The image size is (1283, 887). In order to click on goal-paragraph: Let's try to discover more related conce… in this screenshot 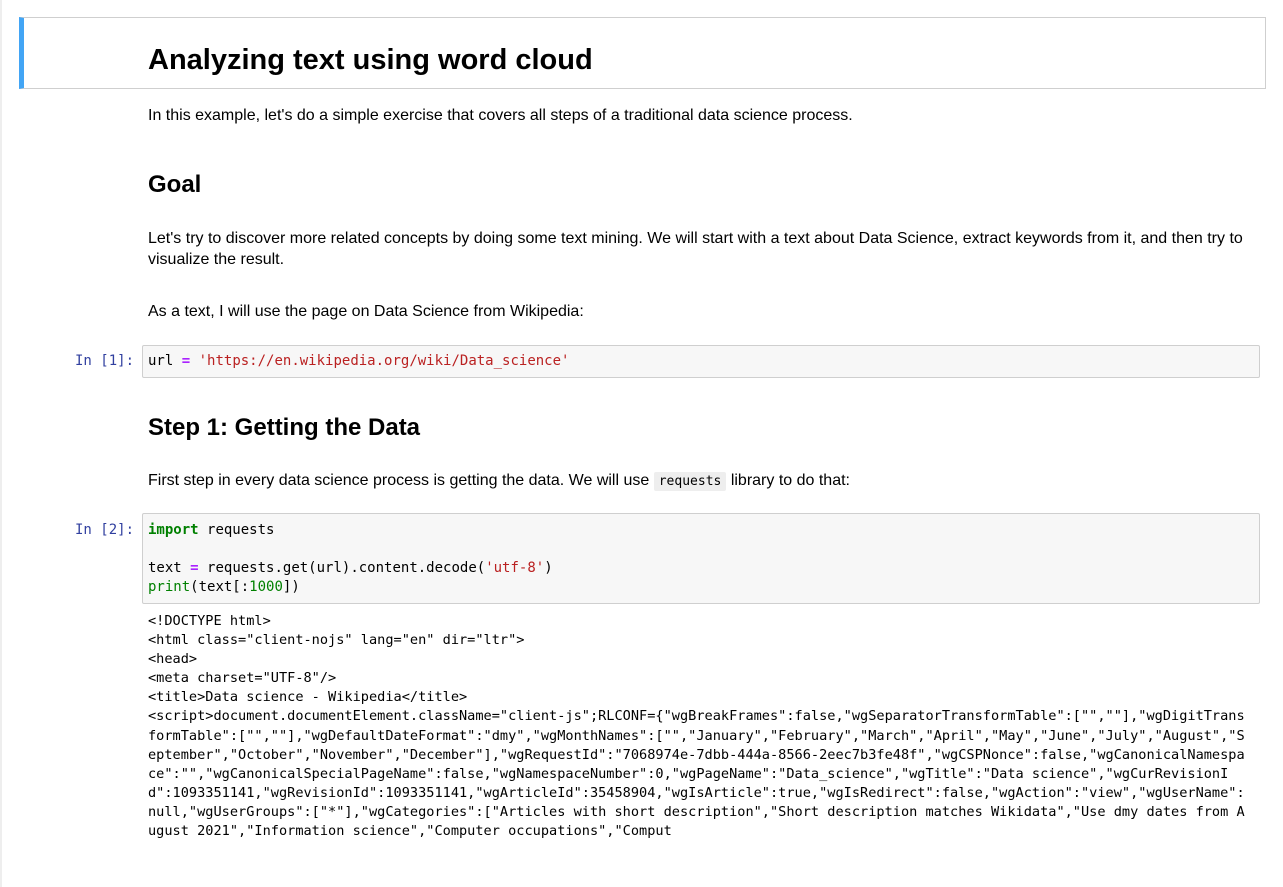, I will do `click(695, 249)`.